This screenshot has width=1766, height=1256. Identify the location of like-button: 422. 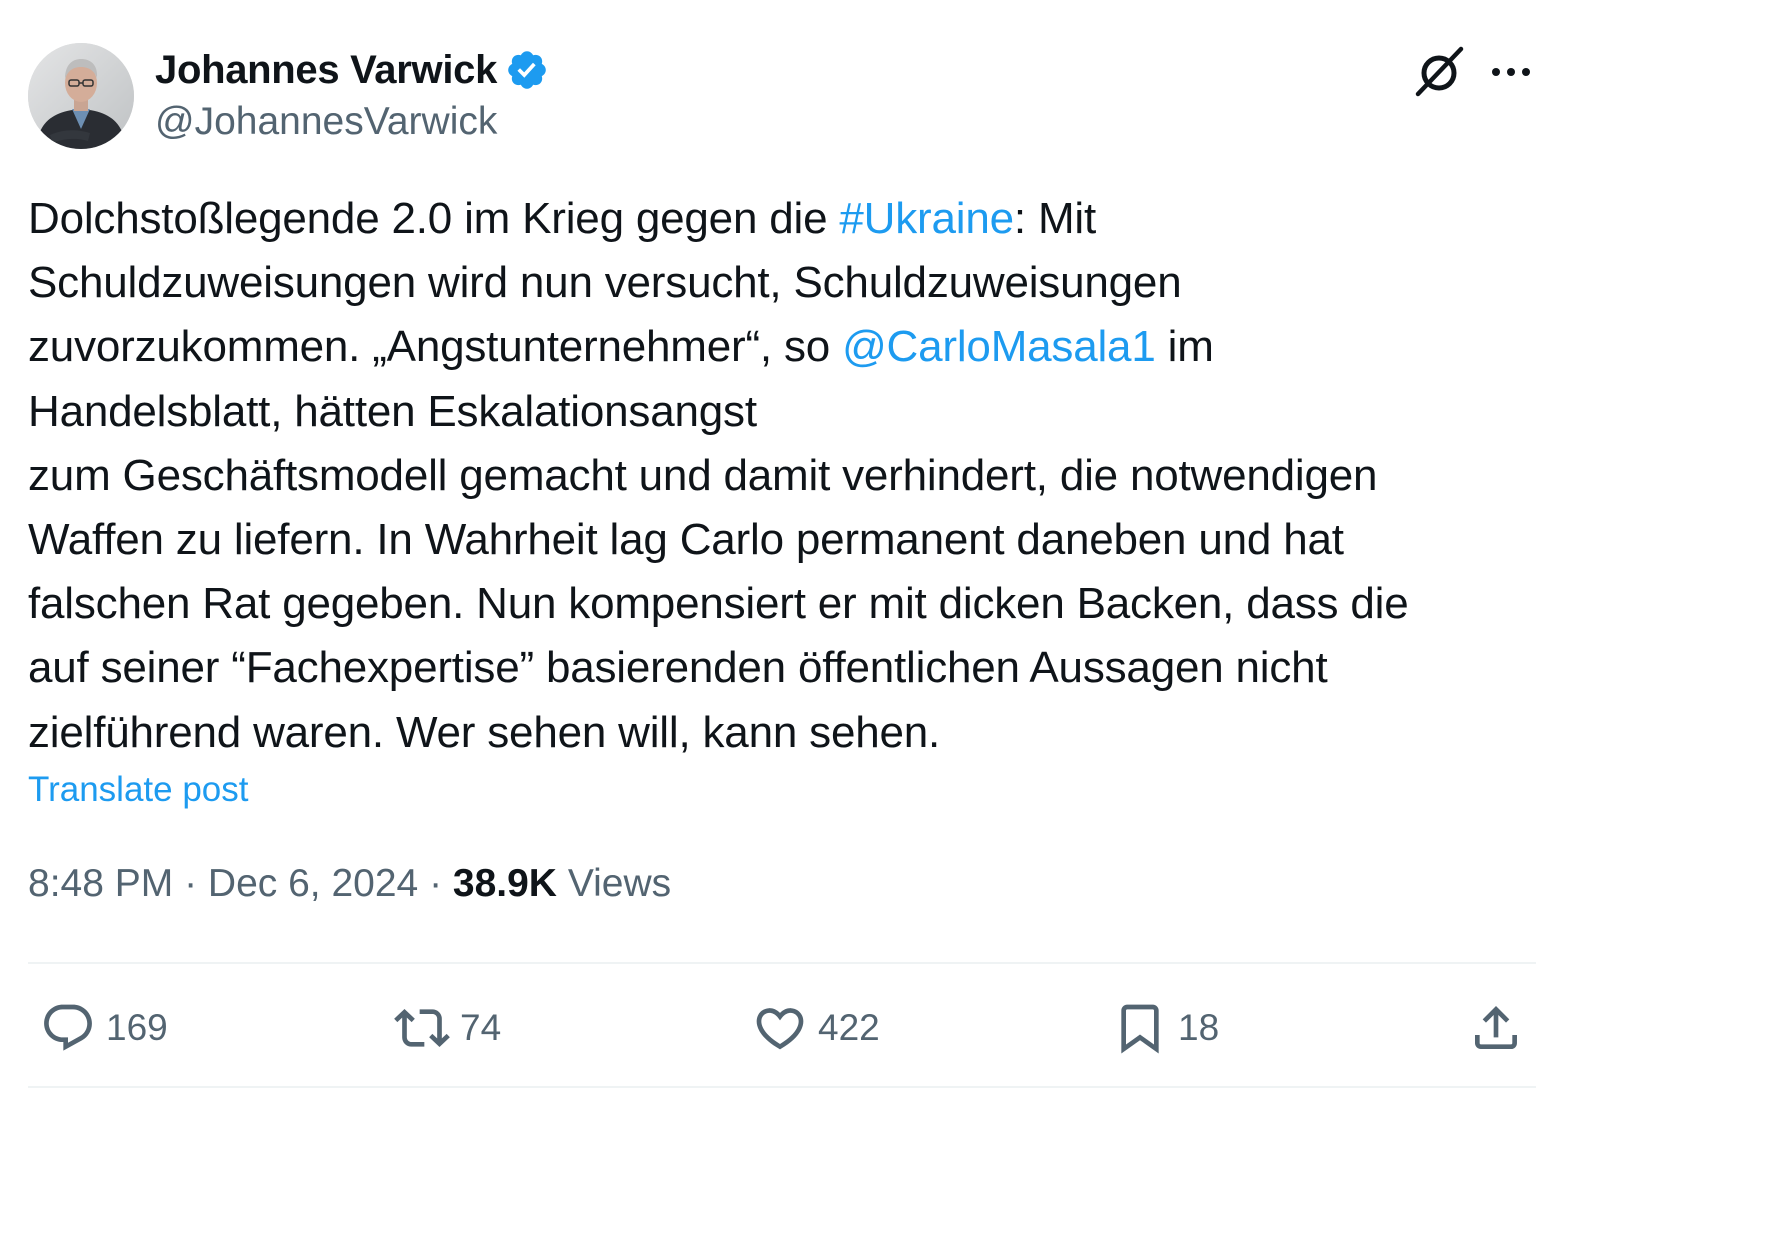
(816, 1028).